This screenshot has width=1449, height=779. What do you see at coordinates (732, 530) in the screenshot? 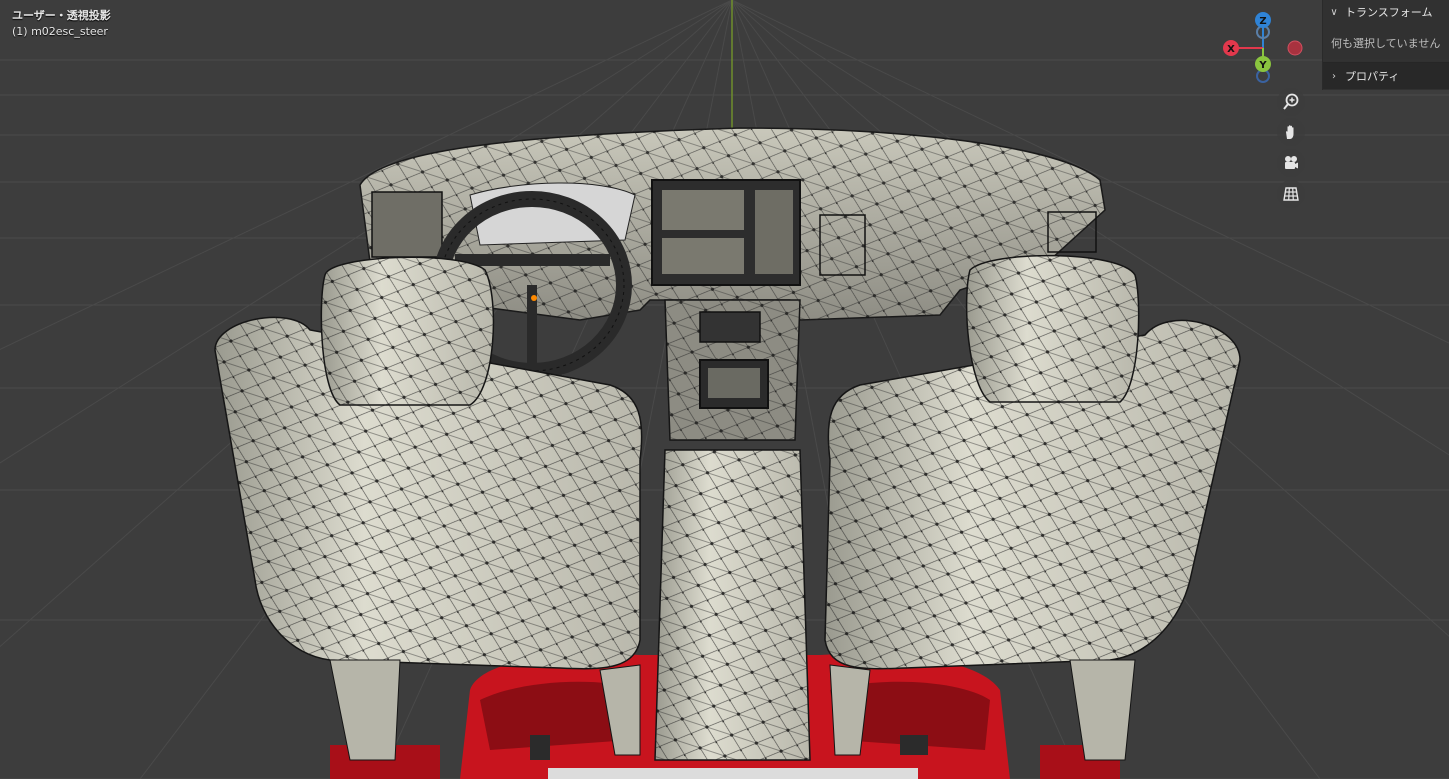
I see `center-console` at bounding box center [732, 530].